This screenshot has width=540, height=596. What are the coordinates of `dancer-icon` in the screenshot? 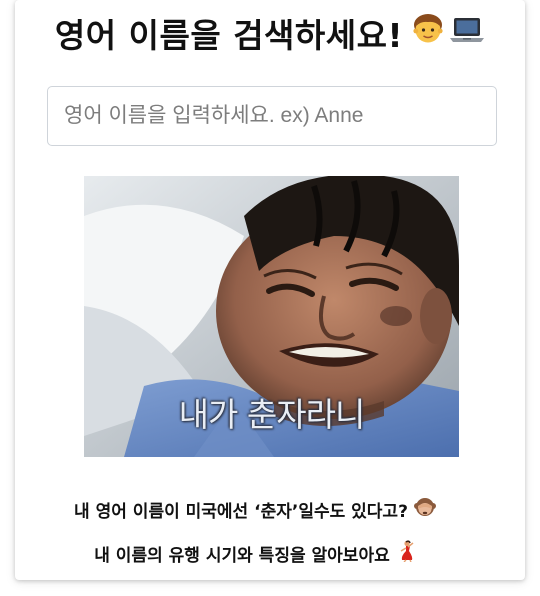 It's located at (406, 553).